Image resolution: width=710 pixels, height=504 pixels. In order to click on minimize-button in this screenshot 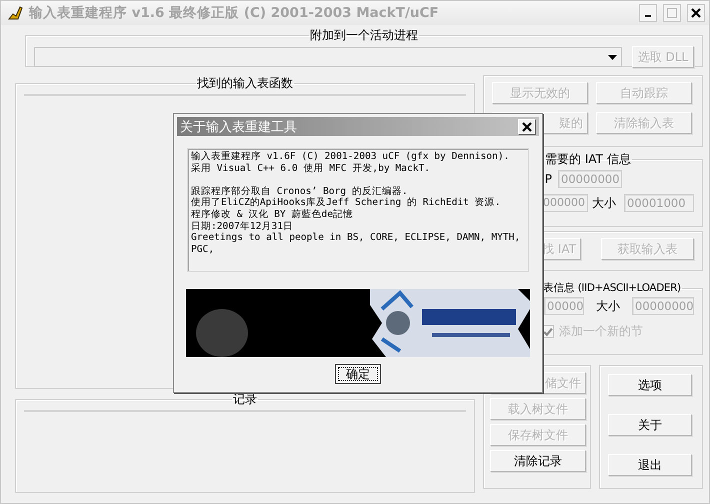, I will do `click(648, 13)`.